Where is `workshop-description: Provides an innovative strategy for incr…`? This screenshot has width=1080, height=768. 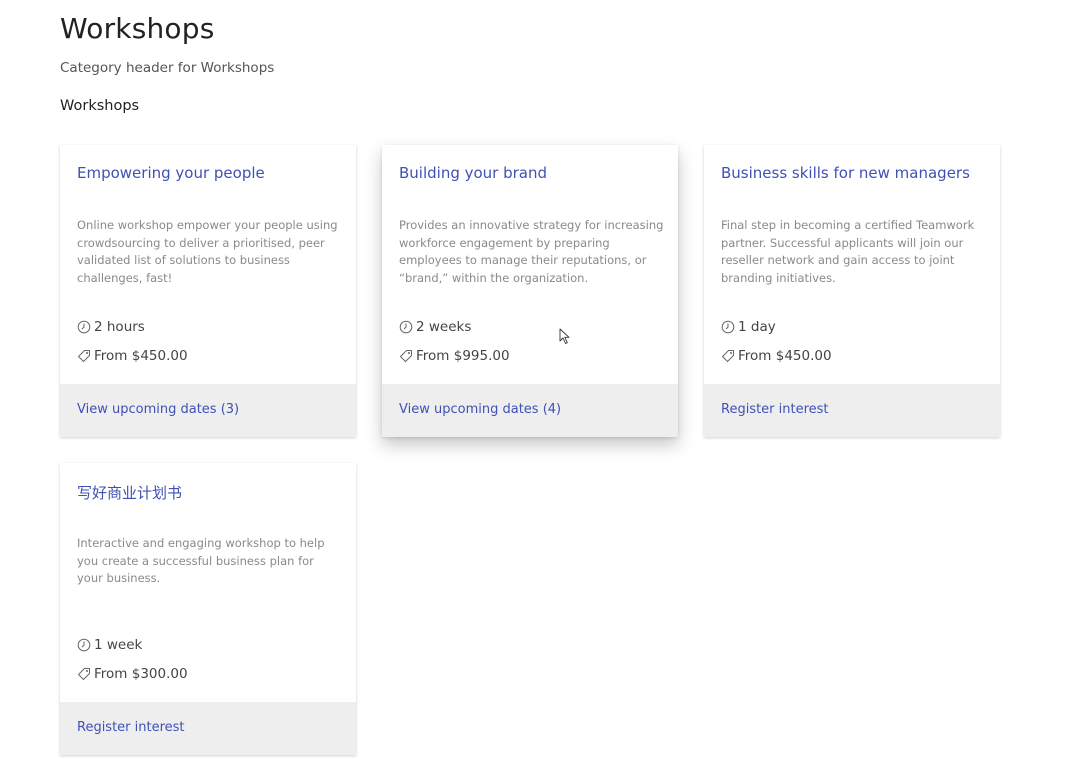
workshop-description: Provides an innovative strategy for incr… is located at coordinates (531, 251).